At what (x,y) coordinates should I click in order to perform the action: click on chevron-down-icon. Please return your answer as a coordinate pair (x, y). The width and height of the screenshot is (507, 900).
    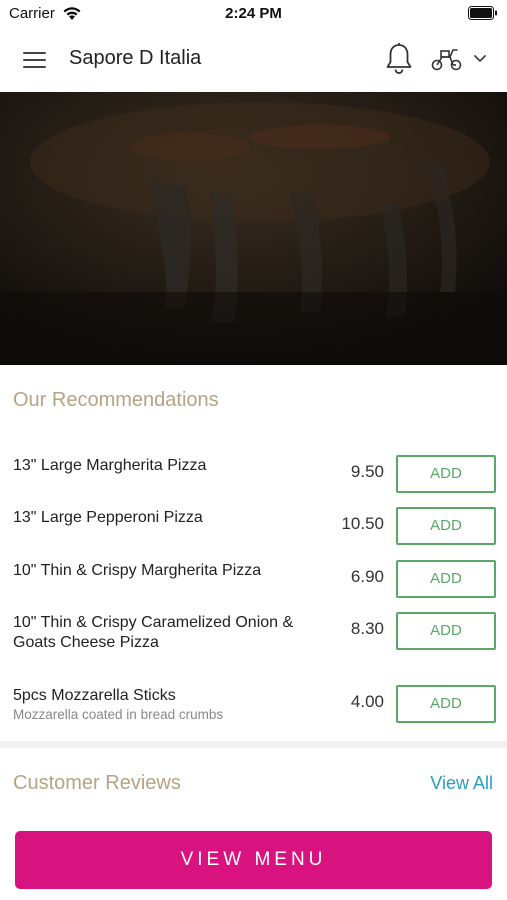
    Looking at the image, I should click on (480, 59).